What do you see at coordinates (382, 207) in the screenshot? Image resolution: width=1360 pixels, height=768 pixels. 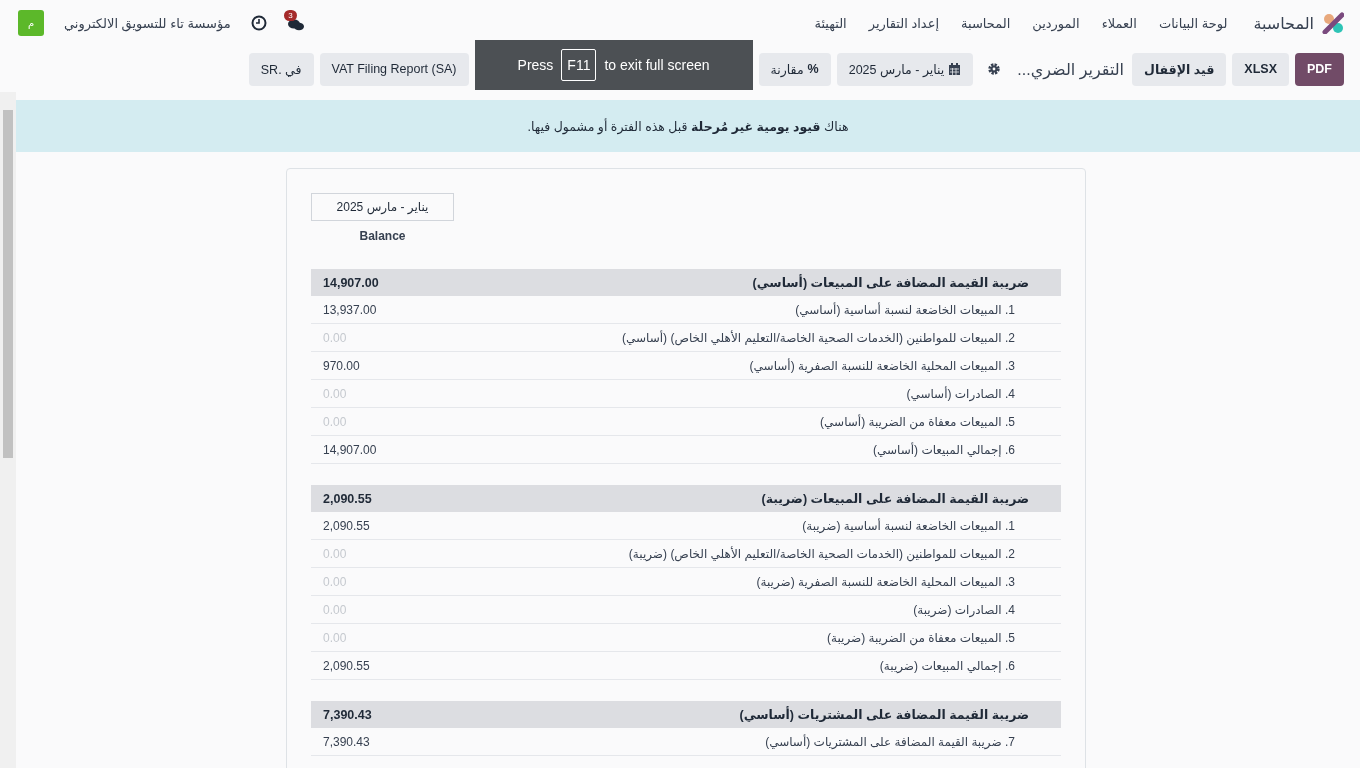 I see `column-period: يناير - مارس 2025` at bounding box center [382, 207].